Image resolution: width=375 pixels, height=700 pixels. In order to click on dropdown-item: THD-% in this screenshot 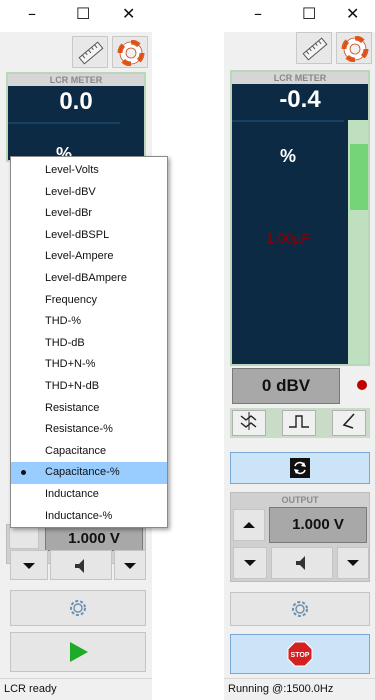, I will do `click(89, 322)`.